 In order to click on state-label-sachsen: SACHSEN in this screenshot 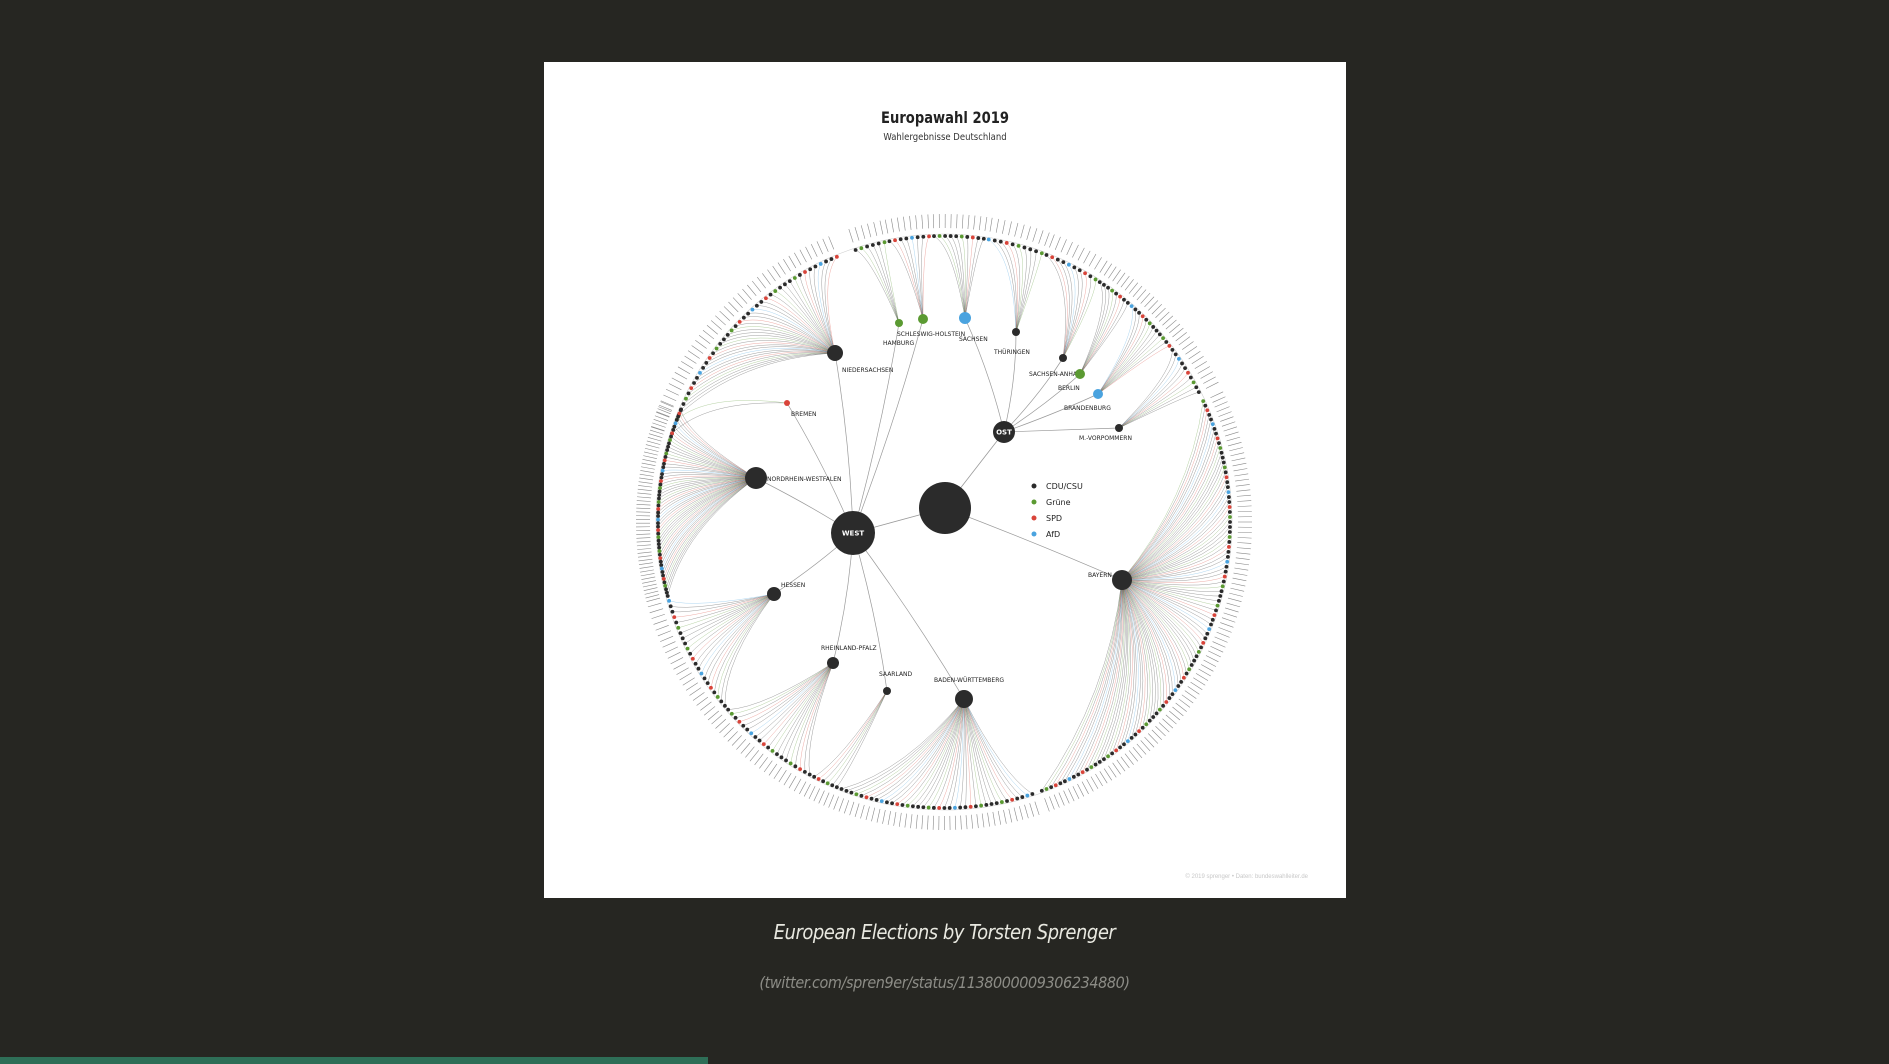, I will do `click(973, 339)`.